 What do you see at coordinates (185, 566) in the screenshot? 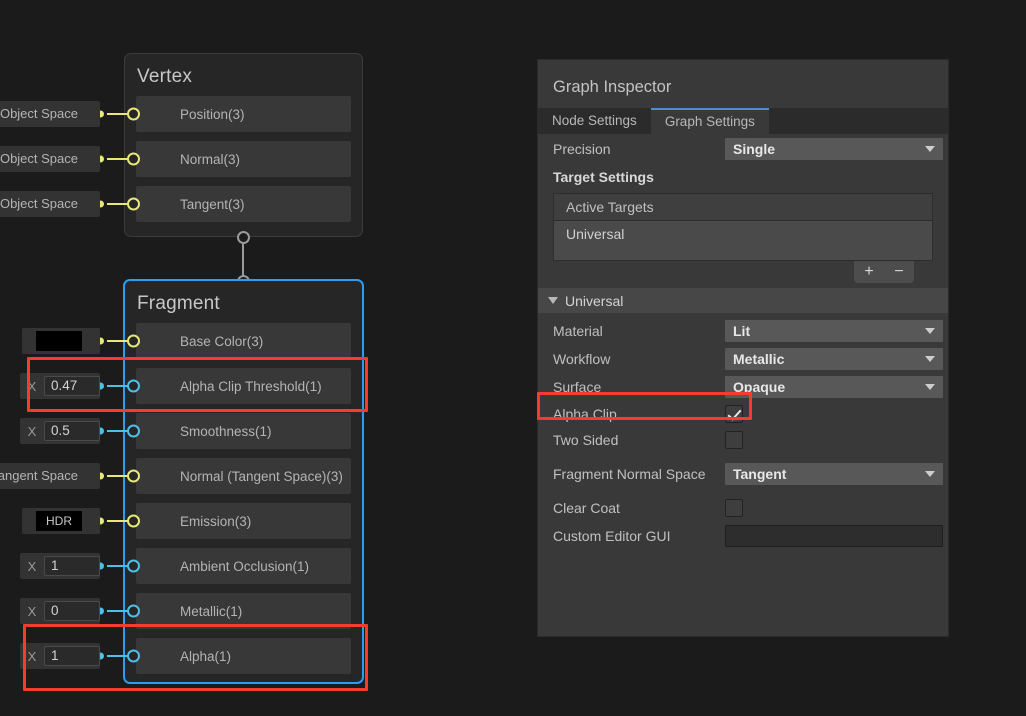
I see `port-row-ambient-occlusion: X 1 Ambient Occlusion(1)` at bounding box center [185, 566].